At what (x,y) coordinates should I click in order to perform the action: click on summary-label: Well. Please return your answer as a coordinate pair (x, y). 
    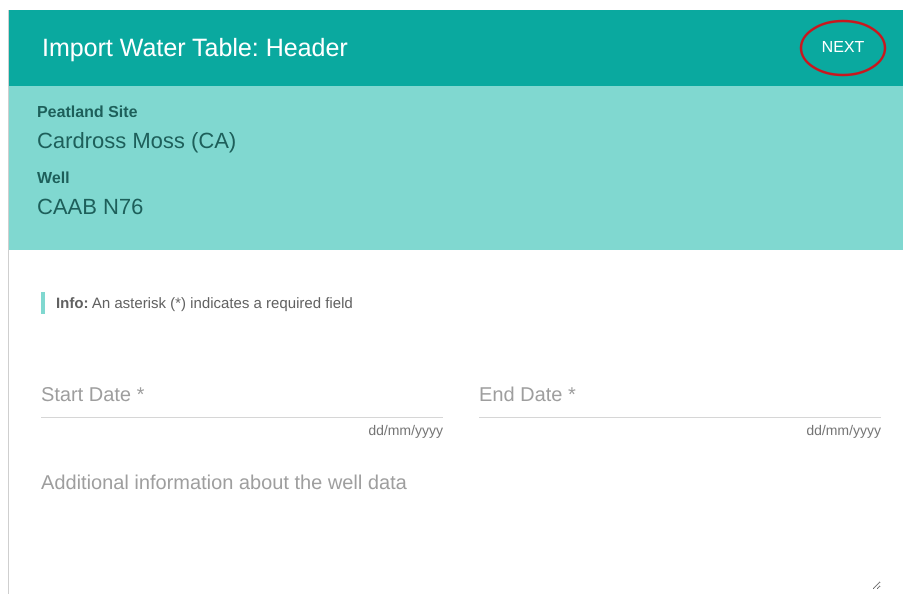
    Looking at the image, I should click on (54, 179).